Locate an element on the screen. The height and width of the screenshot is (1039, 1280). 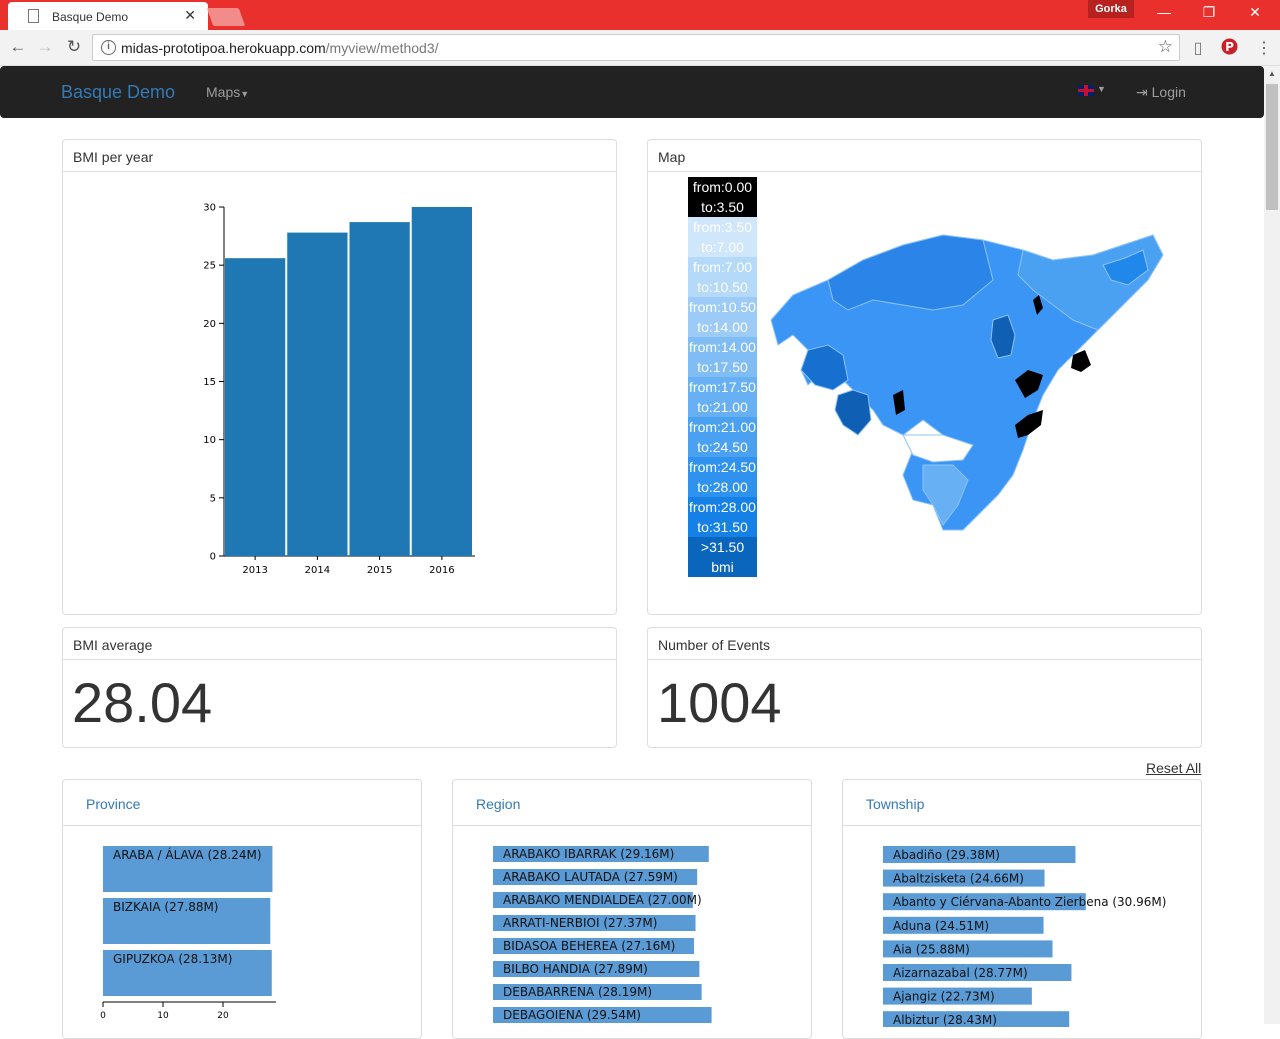
legend-item: from:24.50 to:28.00 is located at coordinates (722, 477).